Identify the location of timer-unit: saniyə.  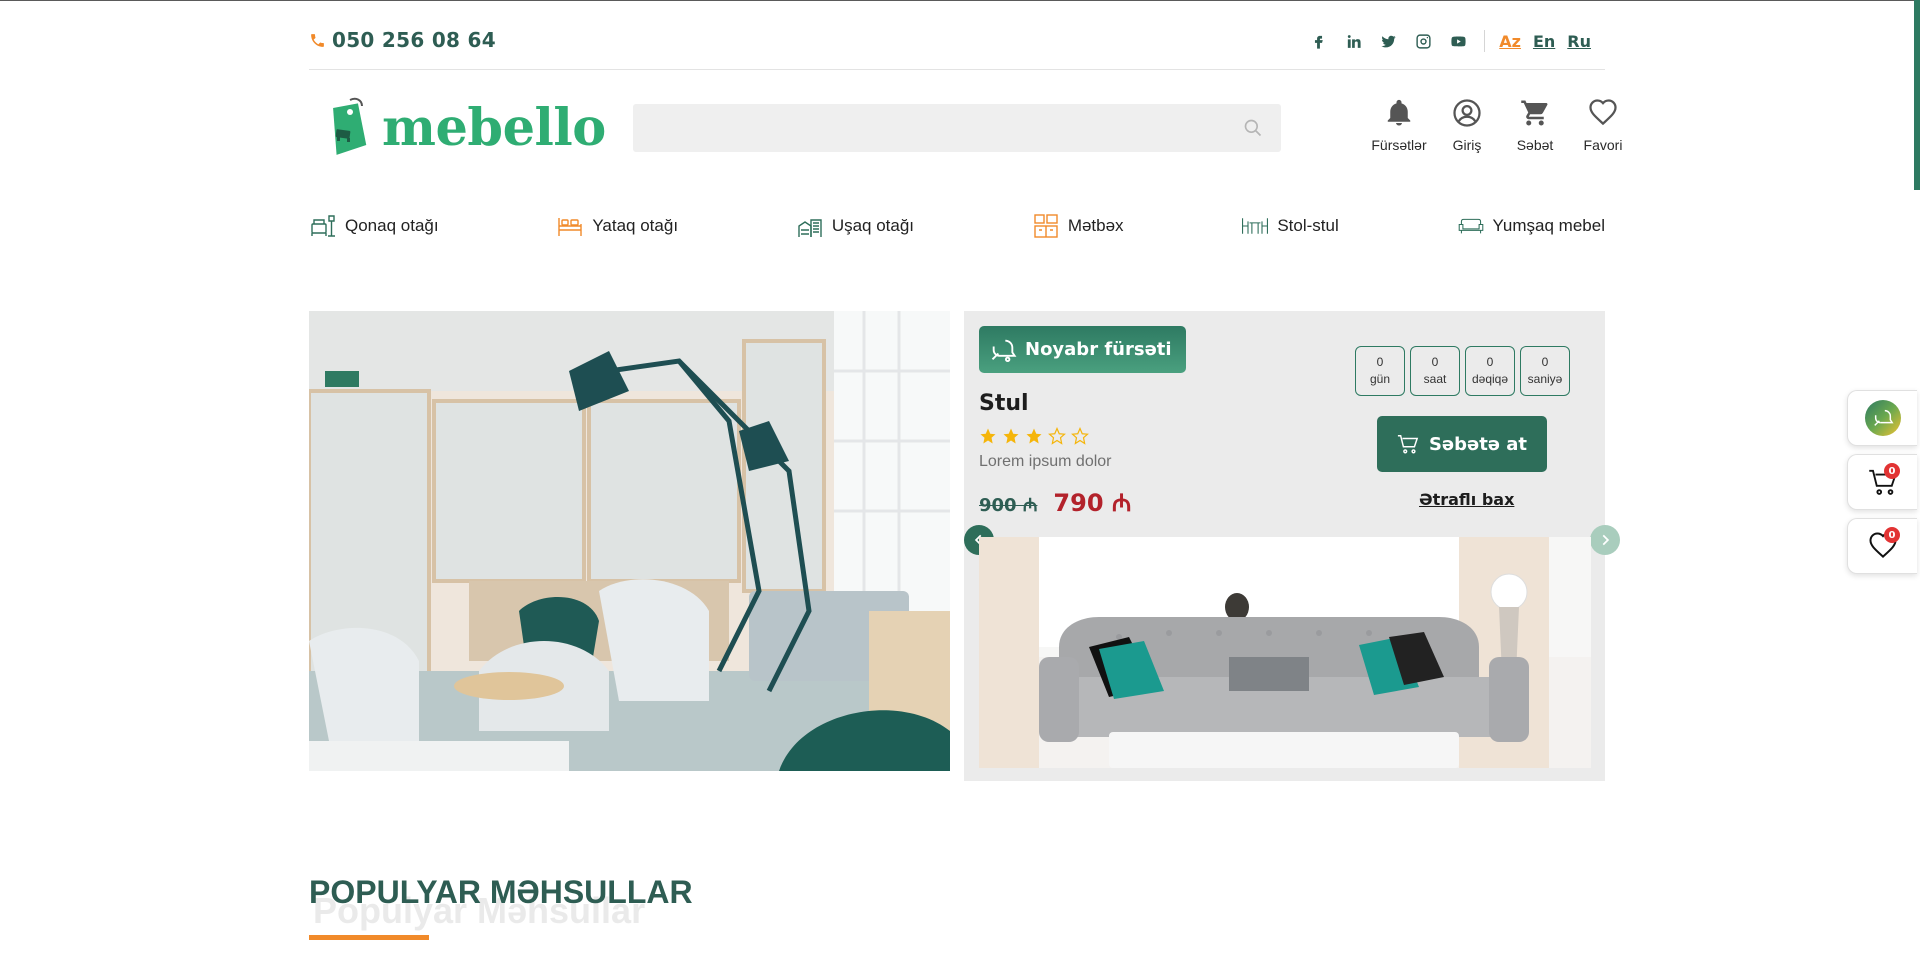
(1545, 379).